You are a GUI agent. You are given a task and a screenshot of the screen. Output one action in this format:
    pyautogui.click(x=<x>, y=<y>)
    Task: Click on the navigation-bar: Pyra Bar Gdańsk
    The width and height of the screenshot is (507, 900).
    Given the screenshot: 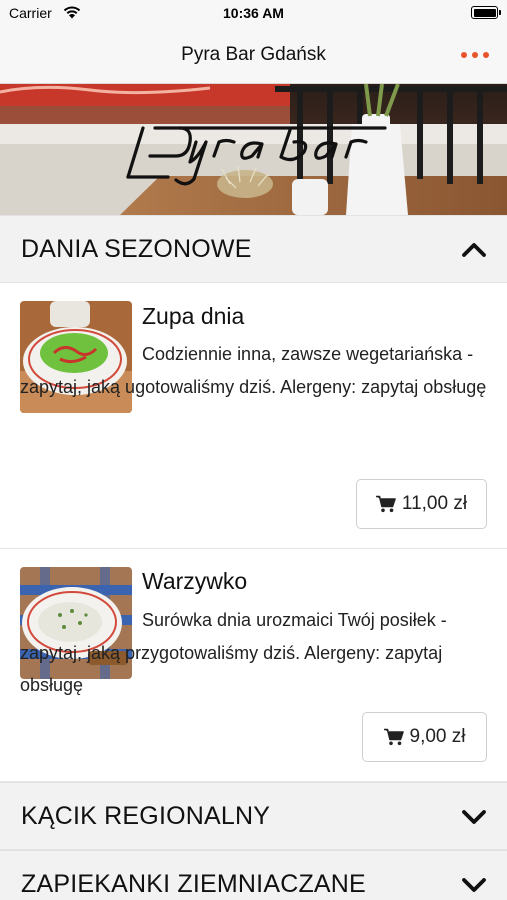 What is the action you would take?
    pyautogui.click(x=253, y=55)
    